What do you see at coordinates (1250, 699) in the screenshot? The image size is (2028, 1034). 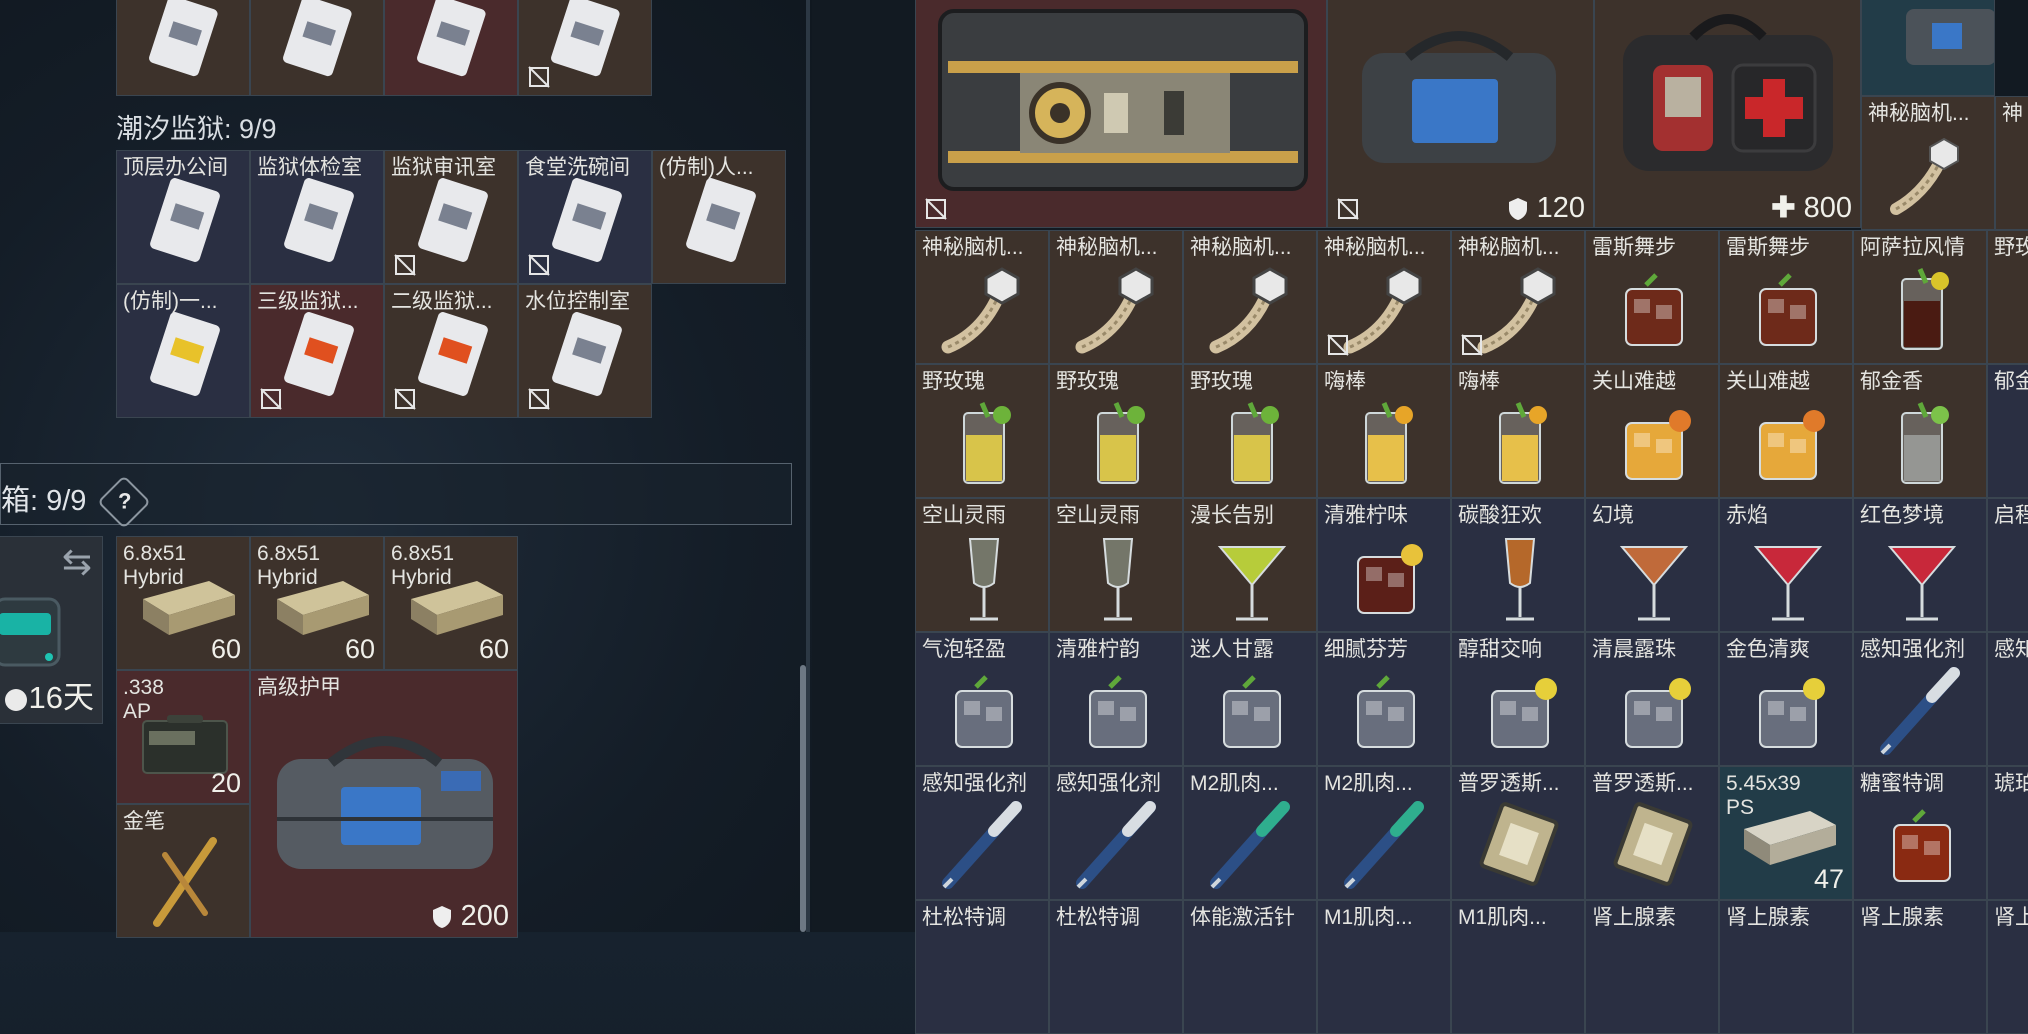 I see `inventory-item-slot: 迷人甘露` at bounding box center [1250, 699].